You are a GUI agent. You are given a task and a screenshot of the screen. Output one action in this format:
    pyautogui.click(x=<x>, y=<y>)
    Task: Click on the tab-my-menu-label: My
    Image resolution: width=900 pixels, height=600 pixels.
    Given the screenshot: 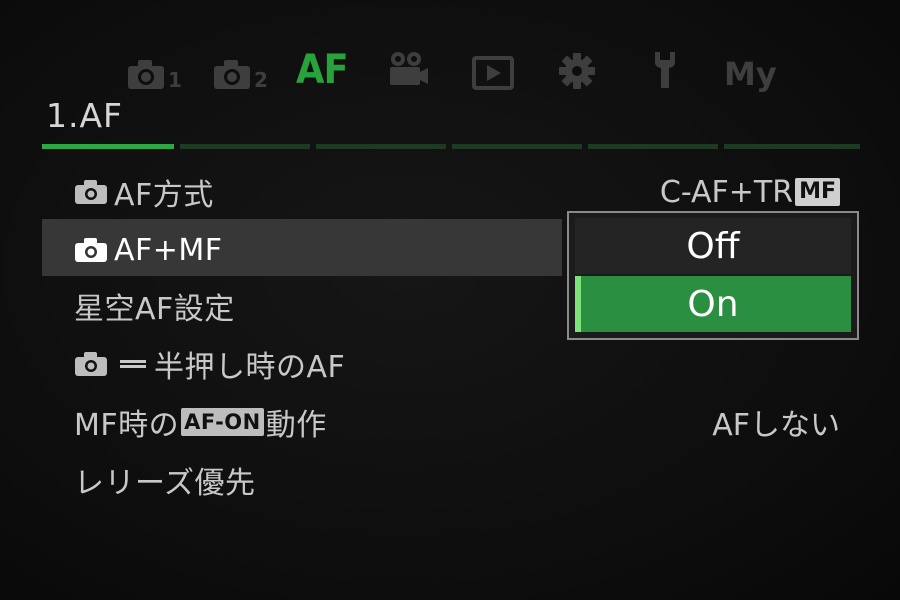 What is the action you would take?
    pyautogui.click(x=750, y=74)
    